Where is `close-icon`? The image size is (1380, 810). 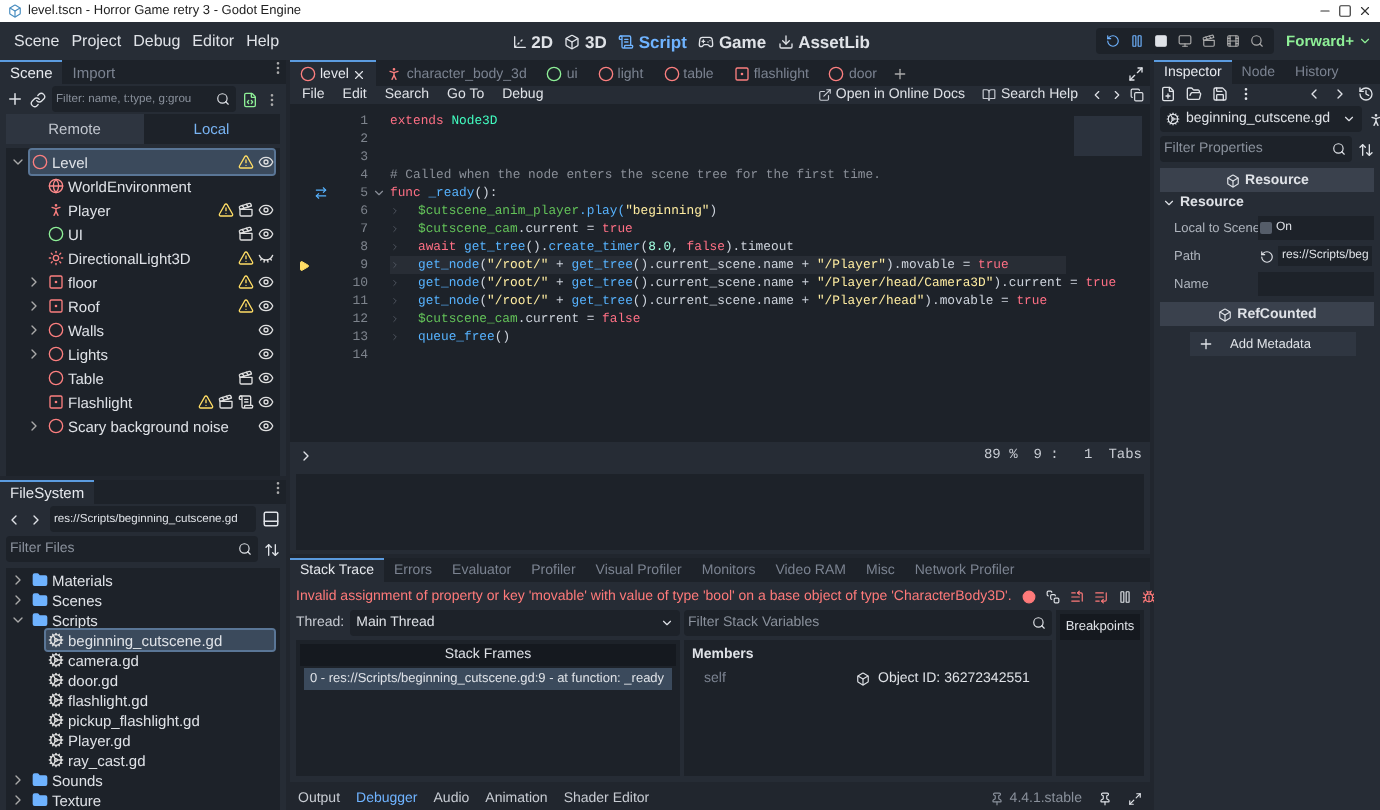 close-icon is located at coordinates (1365, 11).